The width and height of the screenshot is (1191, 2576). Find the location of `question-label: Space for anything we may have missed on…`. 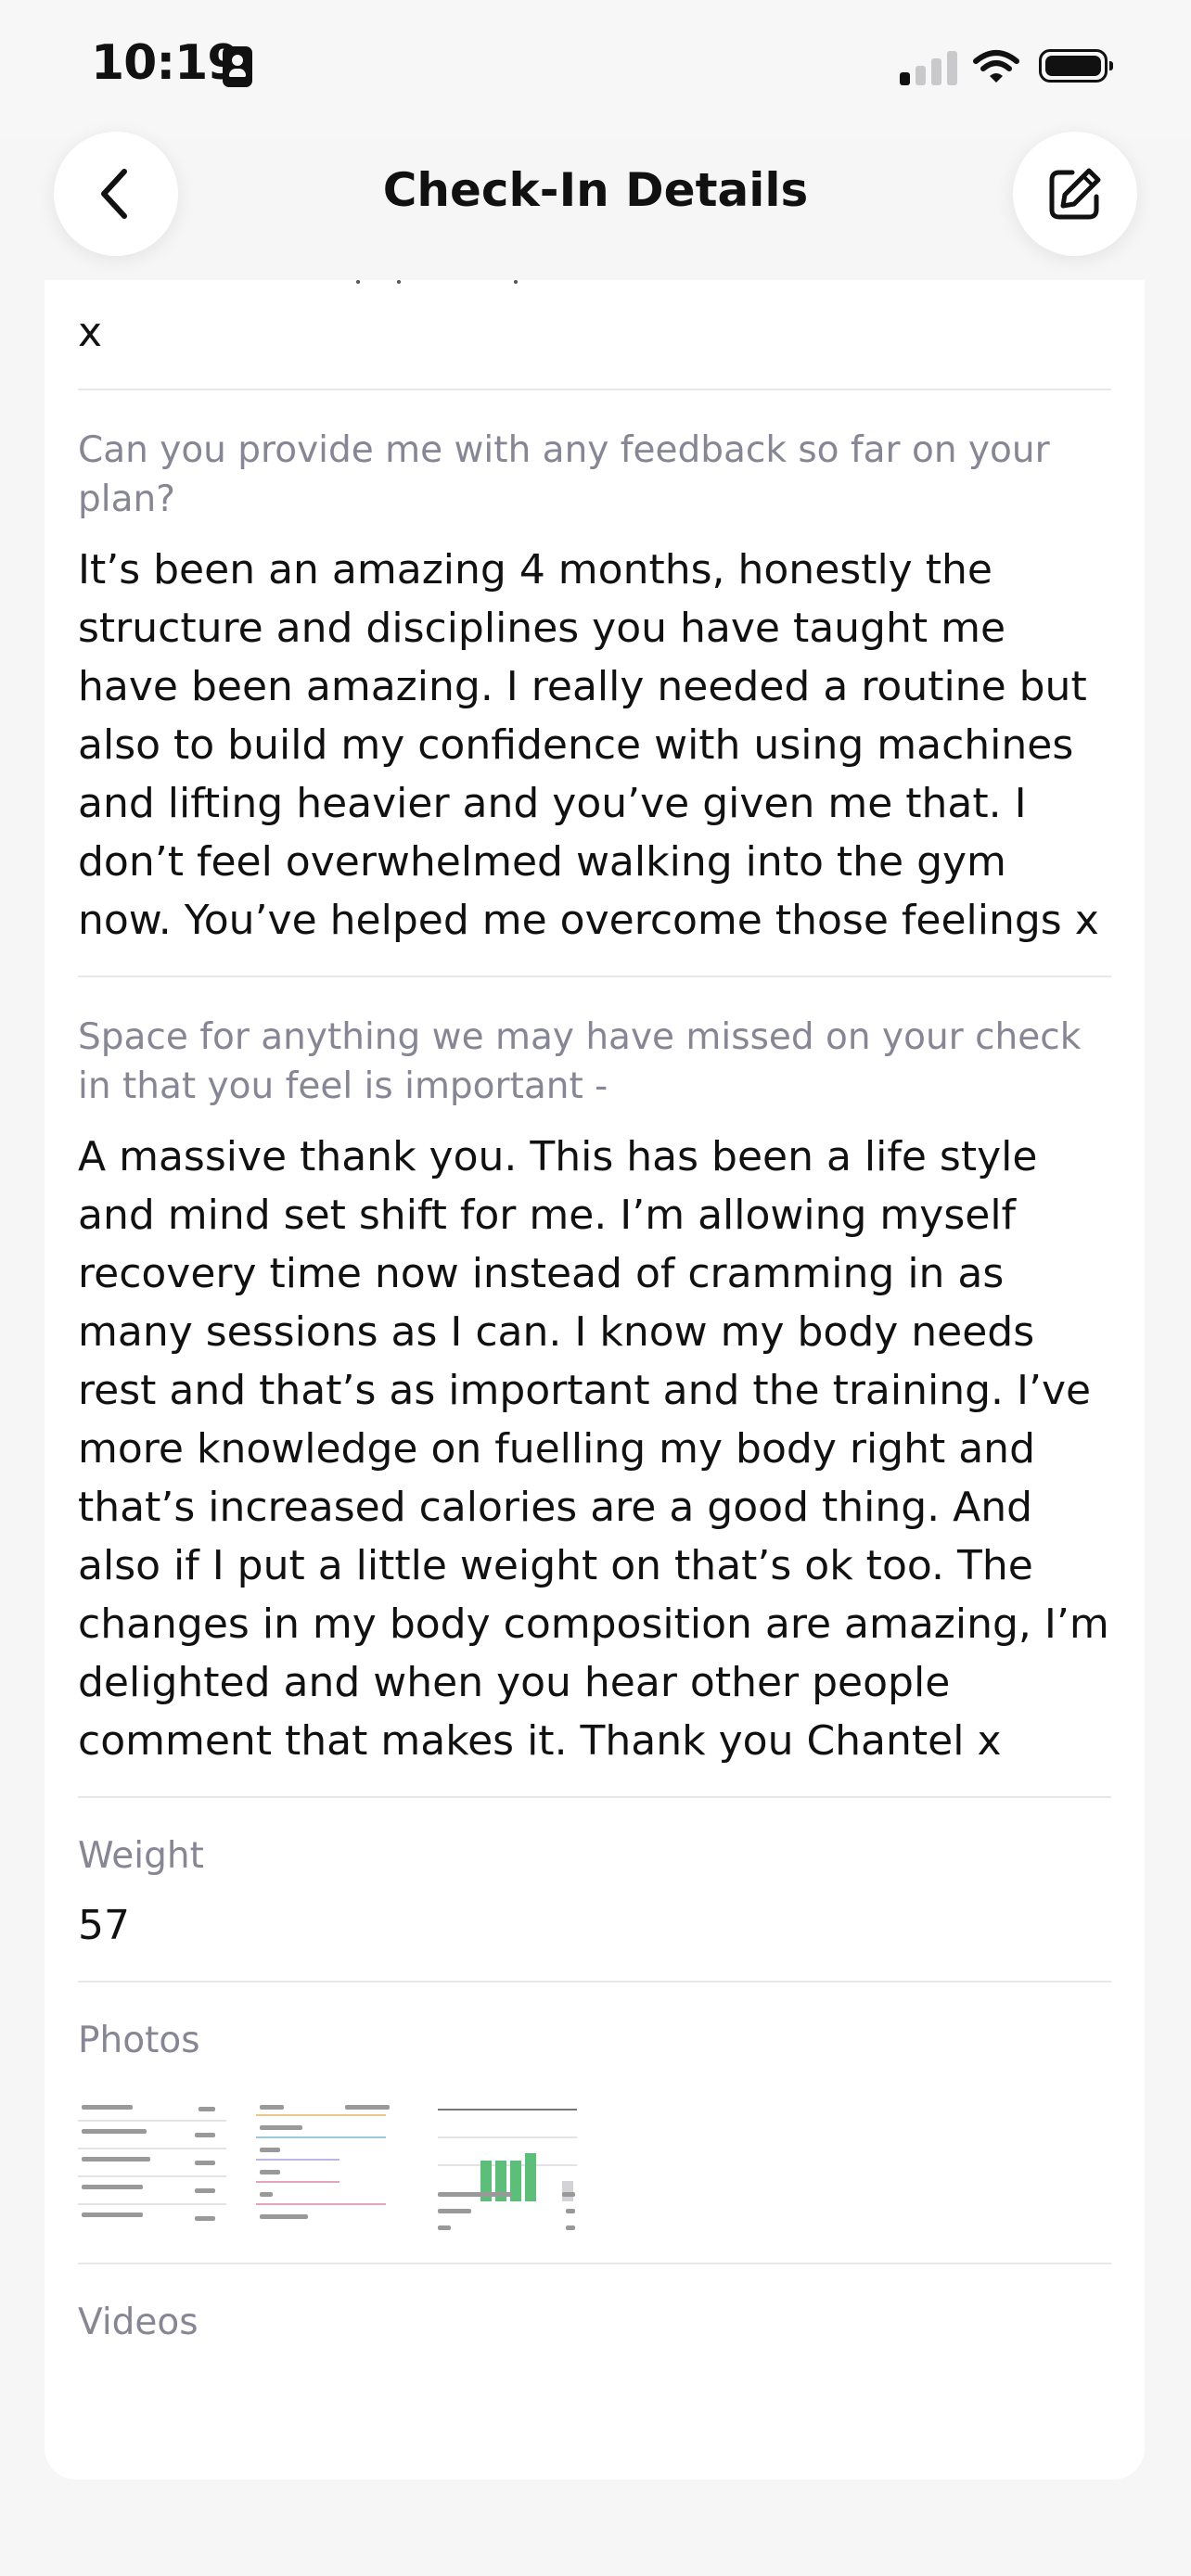

question-label: Space for anything we may have missed on… is located at coordinates (580, 1062).